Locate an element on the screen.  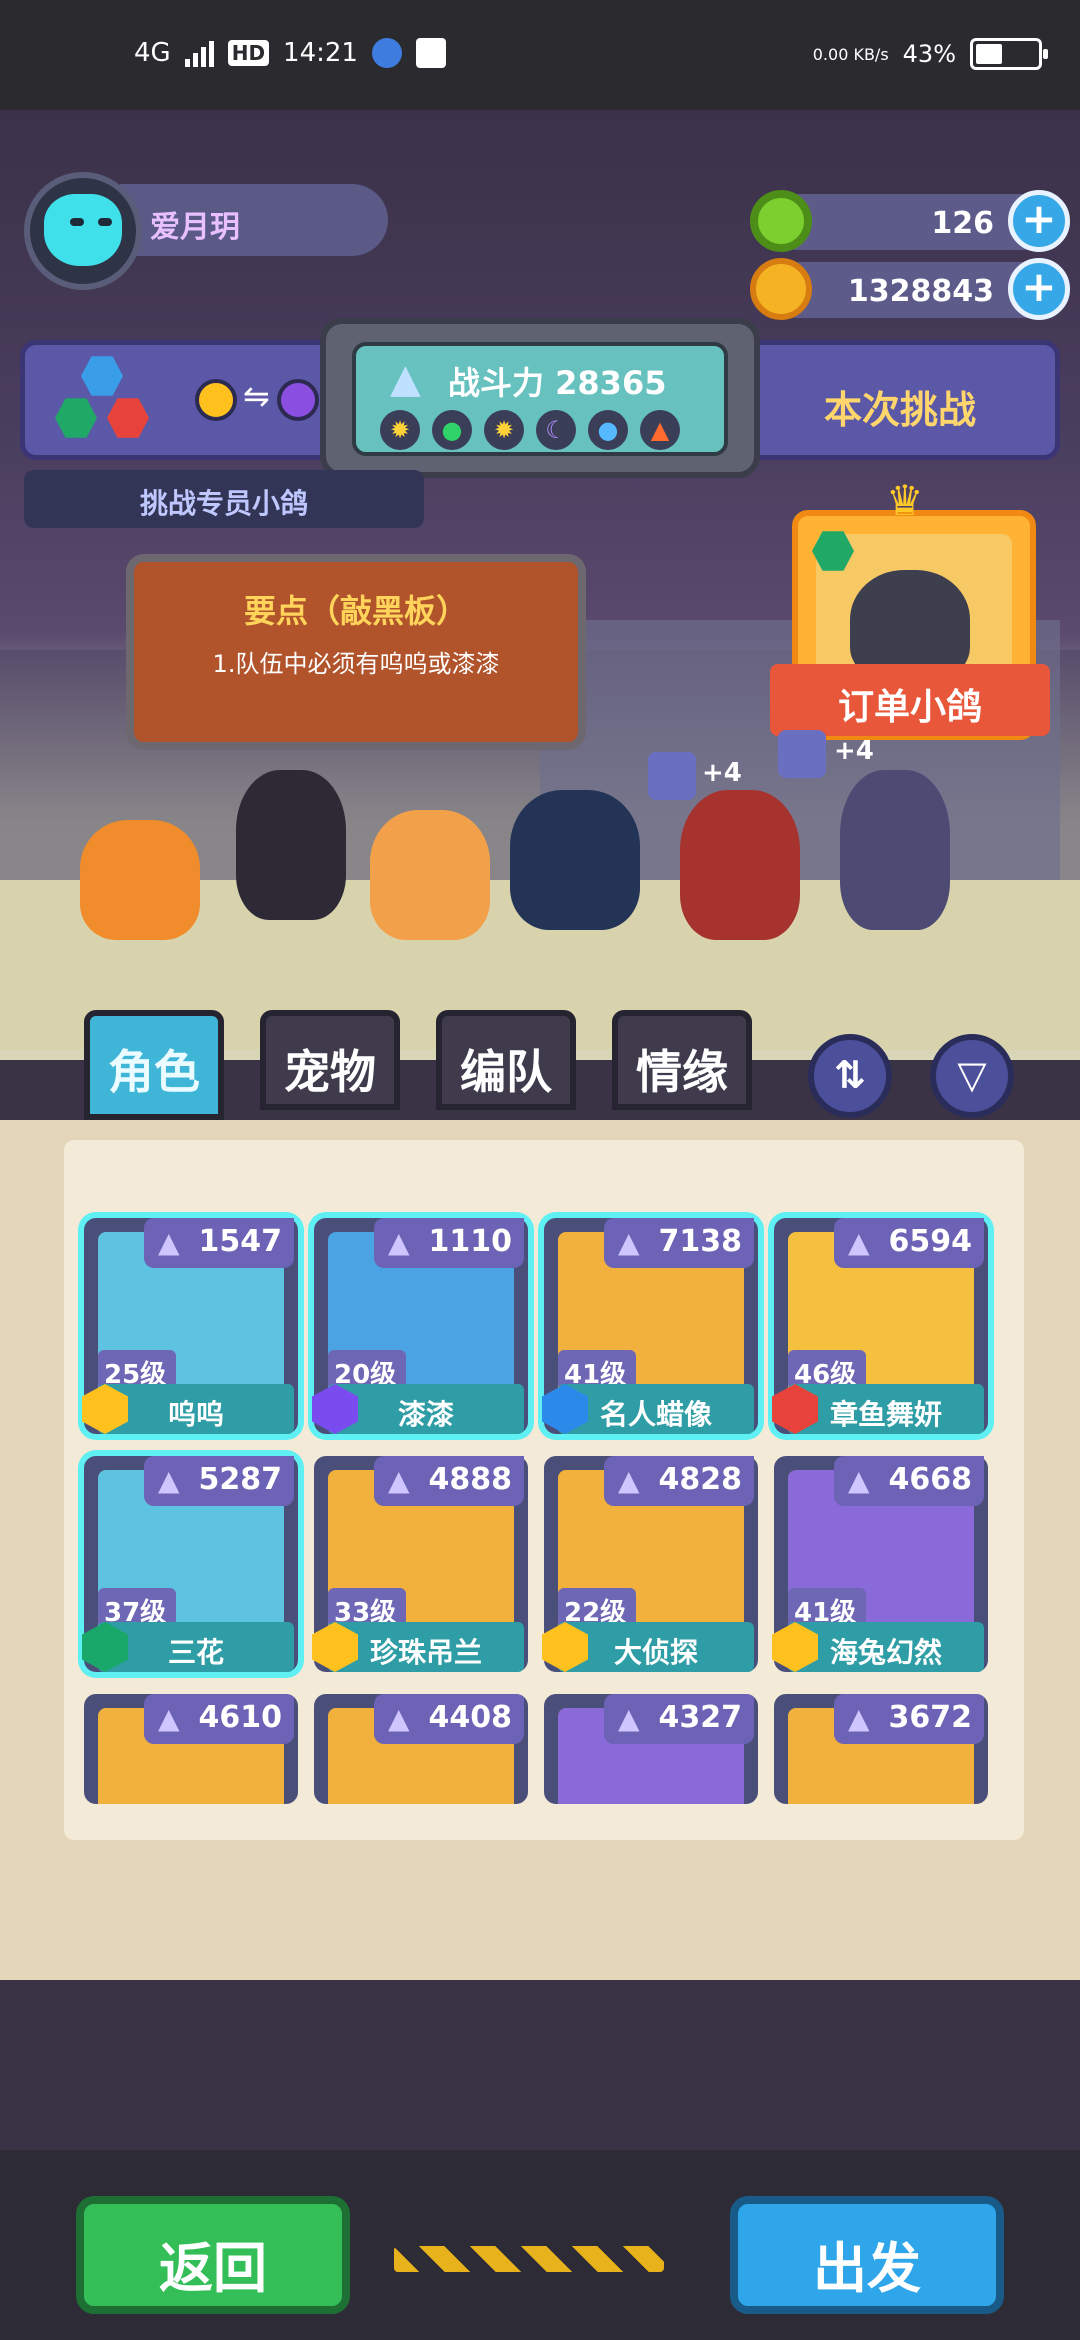
status-right: 0.00 KB/s 43% is located at coordinates (930, 54).